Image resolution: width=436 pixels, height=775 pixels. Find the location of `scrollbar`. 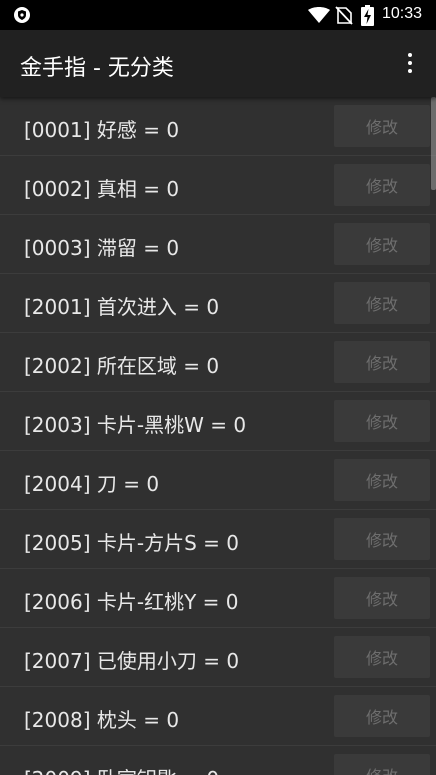

scrollbar is located at coordinates (433, 143).